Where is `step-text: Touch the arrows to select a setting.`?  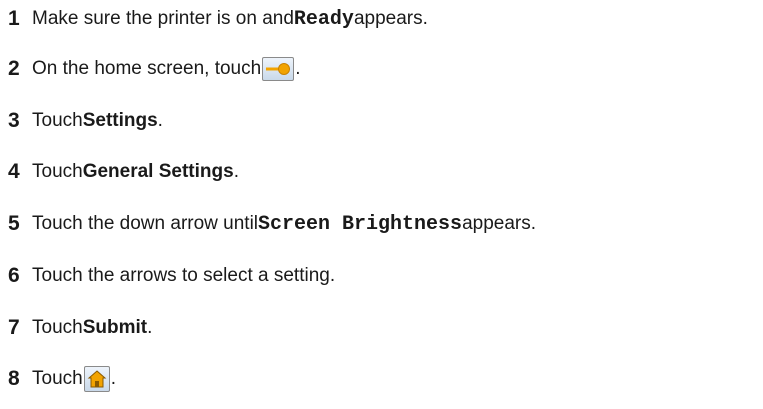
step-text: Touch the arrows to select a setting. is located at coordinates (184, 275).